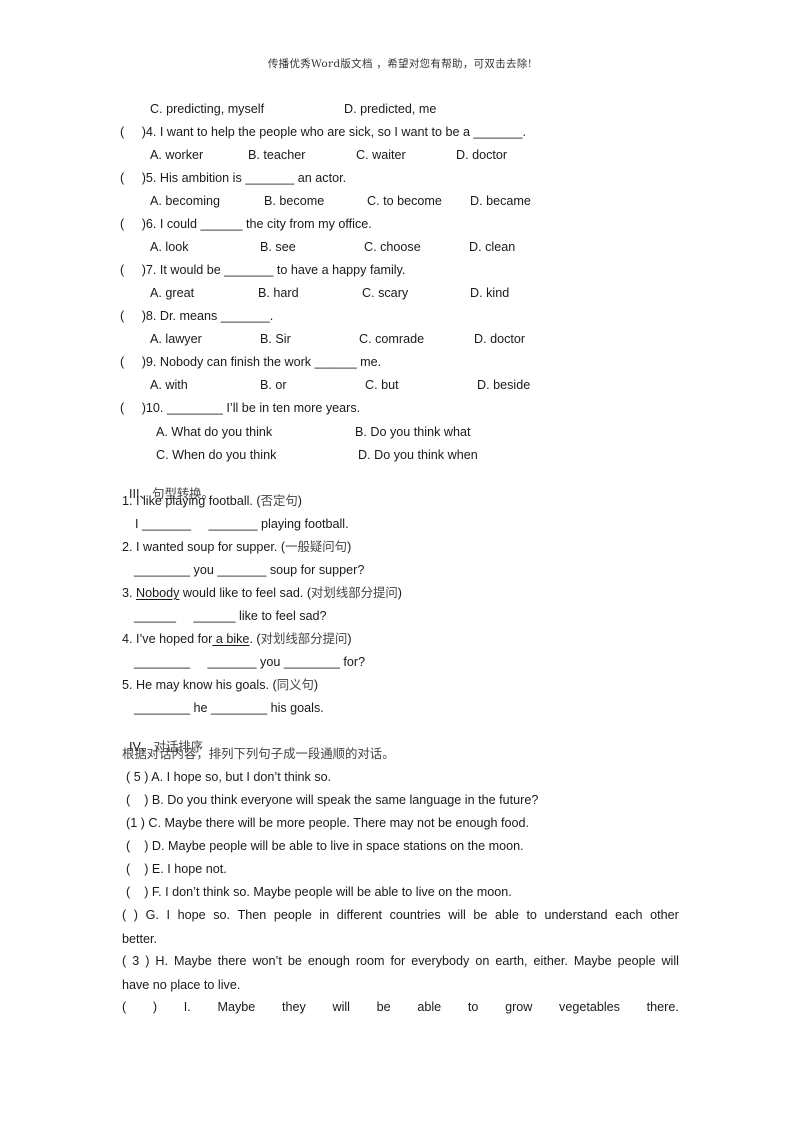 This screenshot has height=1132, width=800. Describe the element at coordinates (176, 155) in the screenshot. I see `answer-option: A. worker` at that location.